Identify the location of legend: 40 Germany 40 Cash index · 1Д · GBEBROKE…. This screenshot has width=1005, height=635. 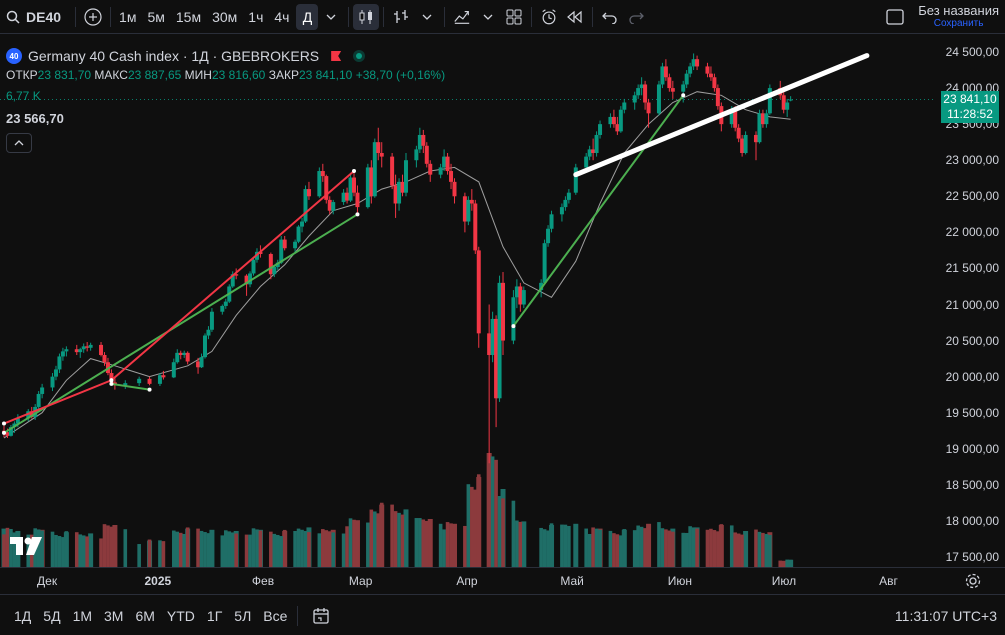
(225, 100).